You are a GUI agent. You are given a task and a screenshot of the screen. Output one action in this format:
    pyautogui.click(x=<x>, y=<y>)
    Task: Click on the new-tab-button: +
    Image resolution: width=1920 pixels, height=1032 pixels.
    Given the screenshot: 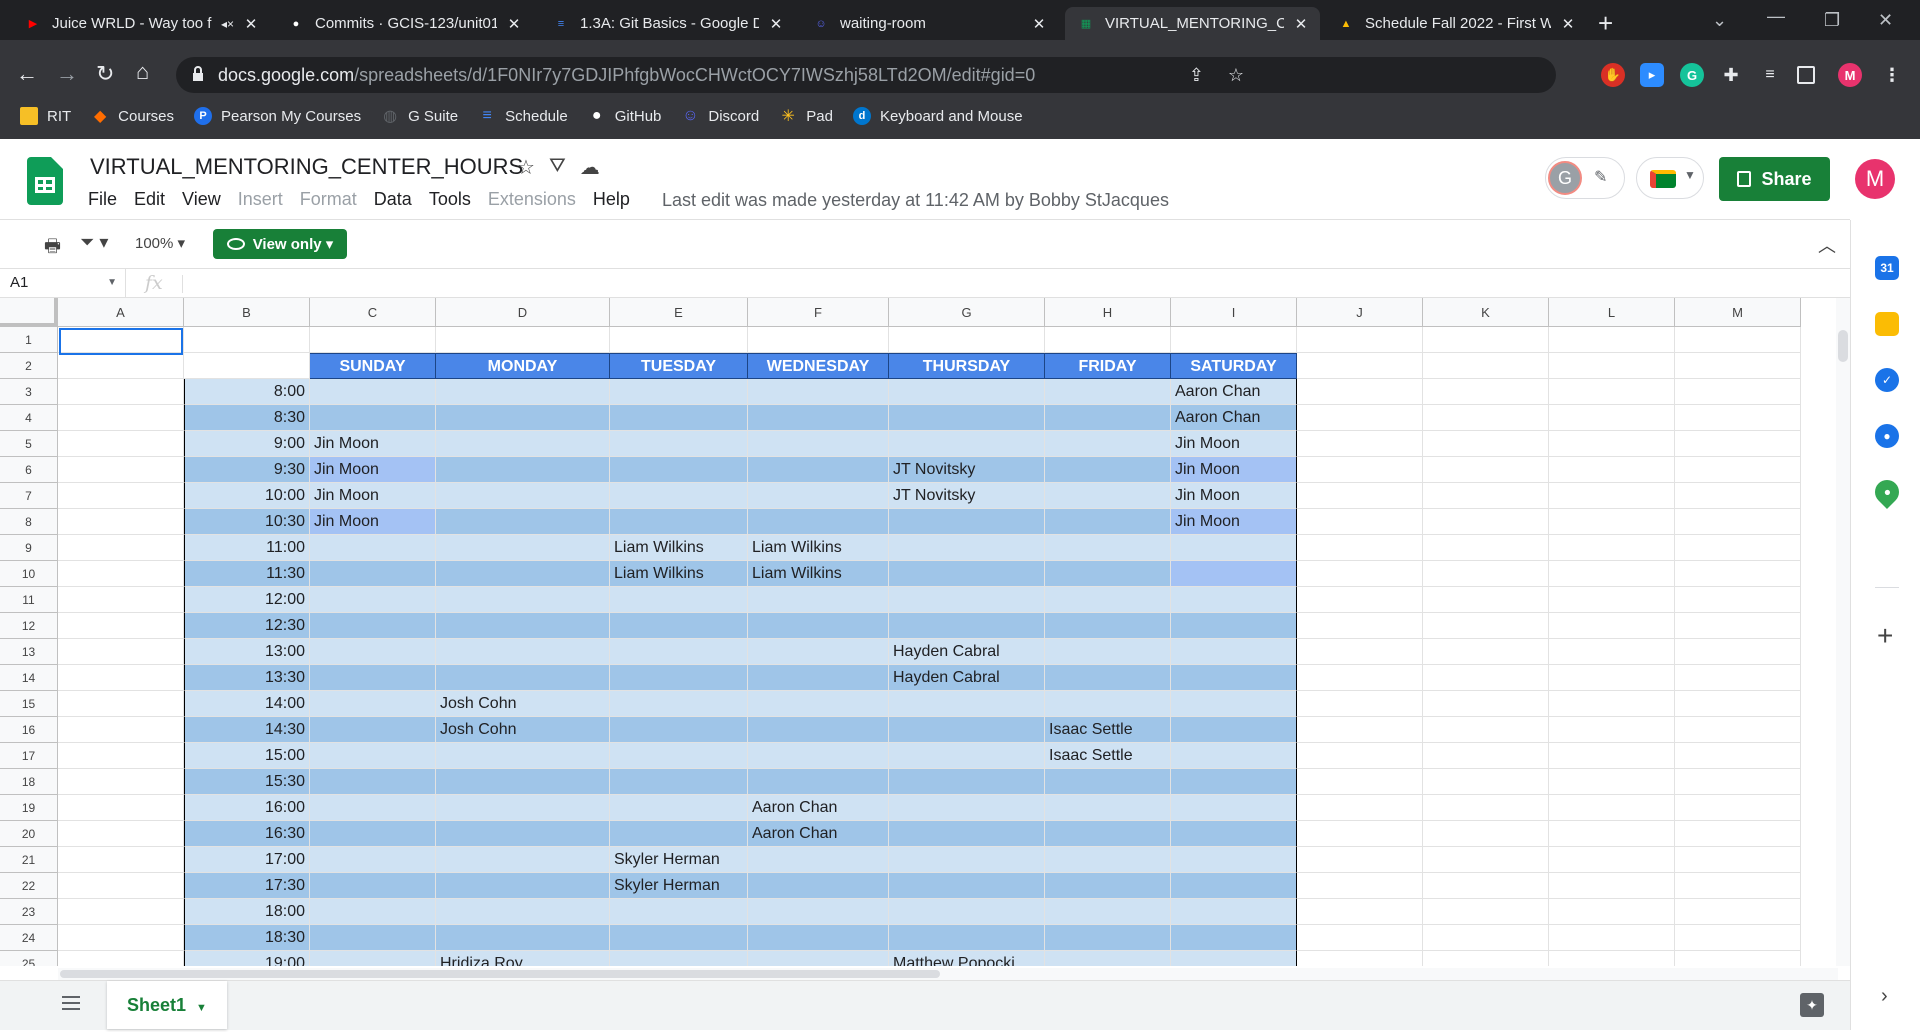 What is the action you would take?
    pyautogui.click(x=1605, y=23)
    